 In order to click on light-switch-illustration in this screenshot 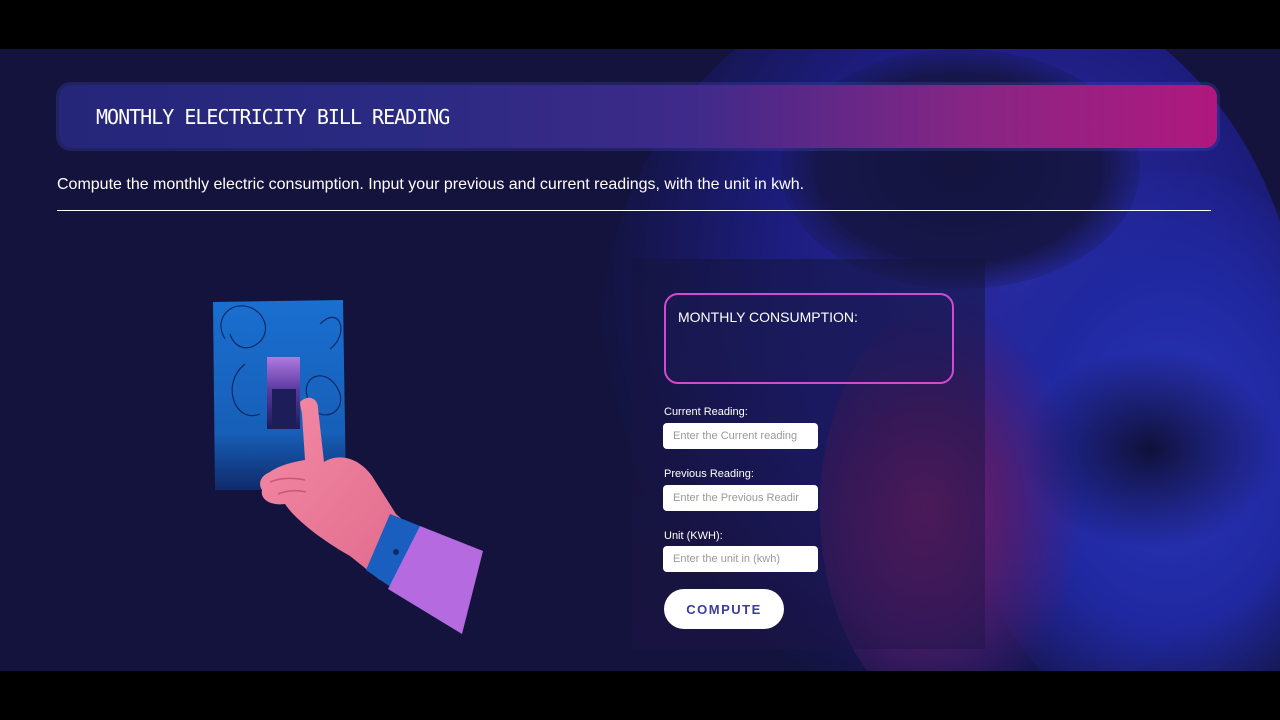, I will do `click(348, 467)`.